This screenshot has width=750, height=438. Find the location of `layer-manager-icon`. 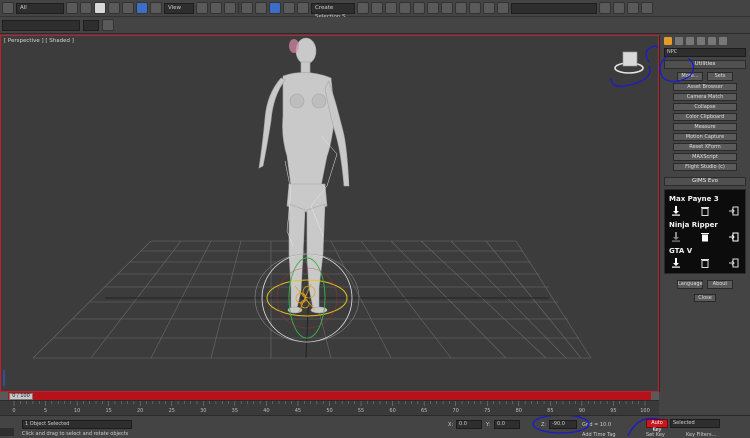

layer-manager-icon is located at coordinates (391, 8).